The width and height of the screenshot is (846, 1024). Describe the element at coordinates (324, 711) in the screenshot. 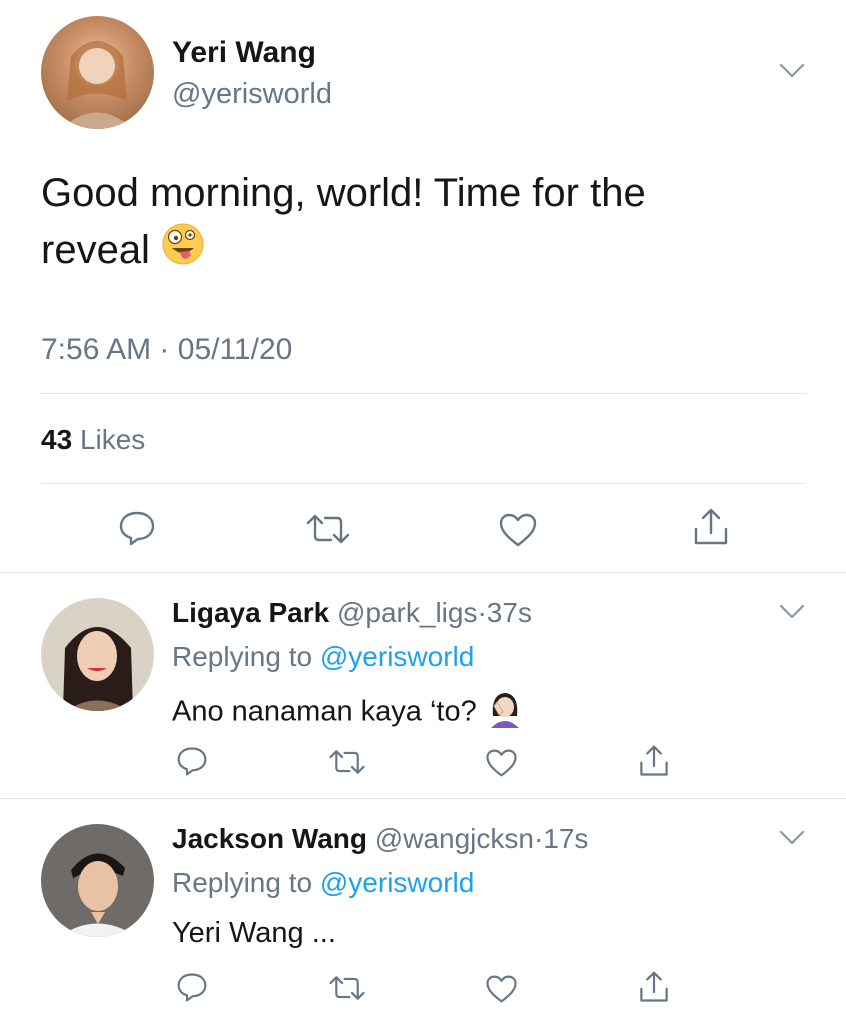

I see `reply-text-content: Ano nanaman kaya ‘to?` at that location.